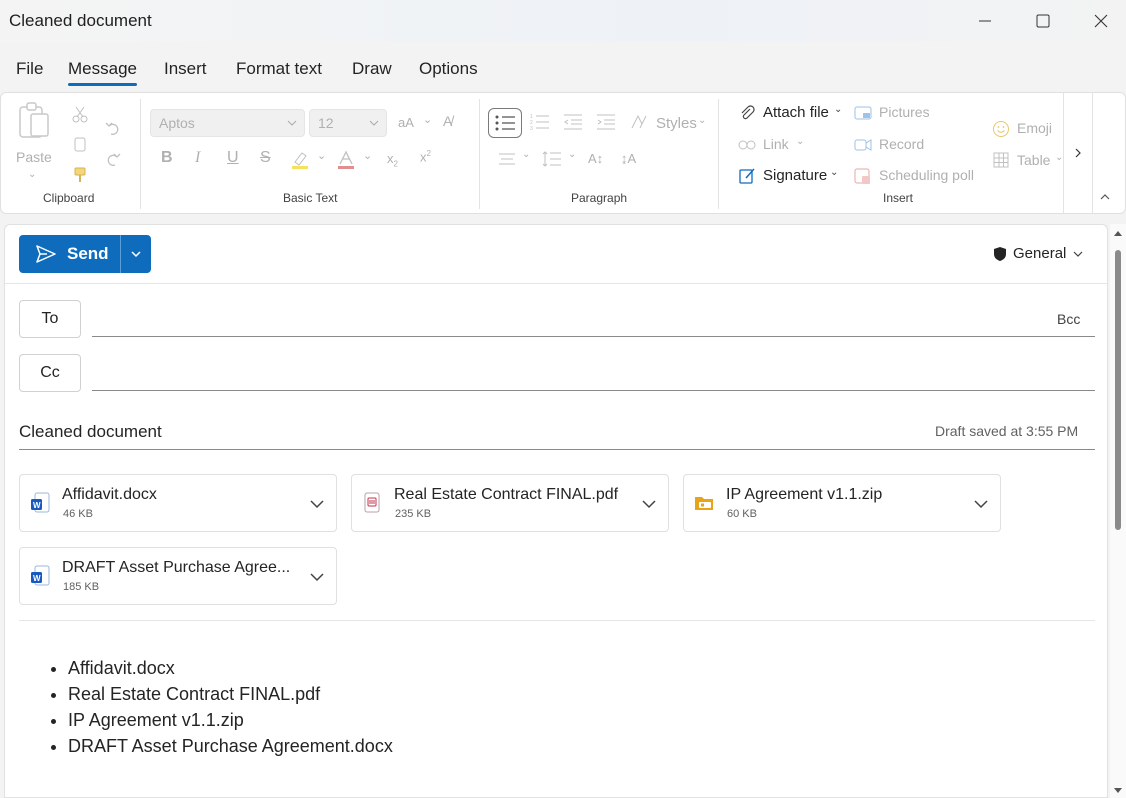 This screenshot has height=798, width=1126. I want to click on collapse-ribbon-button, so click(1105, 198).